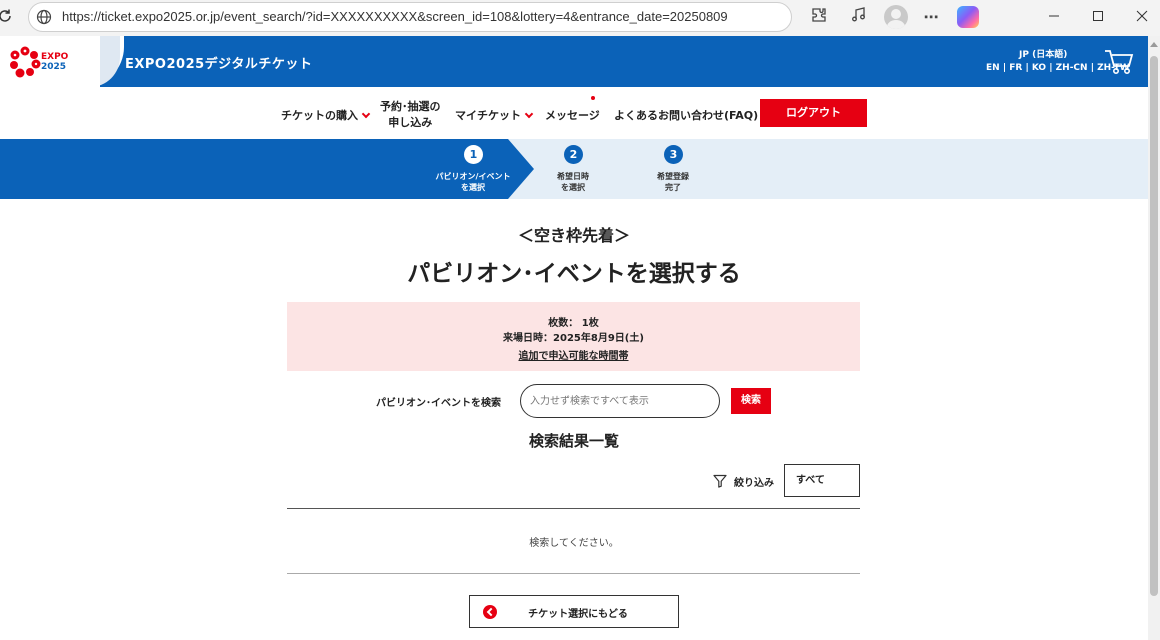  I want to click on nav-reservations-line1: 予約･抽選の, so click(410, 106).